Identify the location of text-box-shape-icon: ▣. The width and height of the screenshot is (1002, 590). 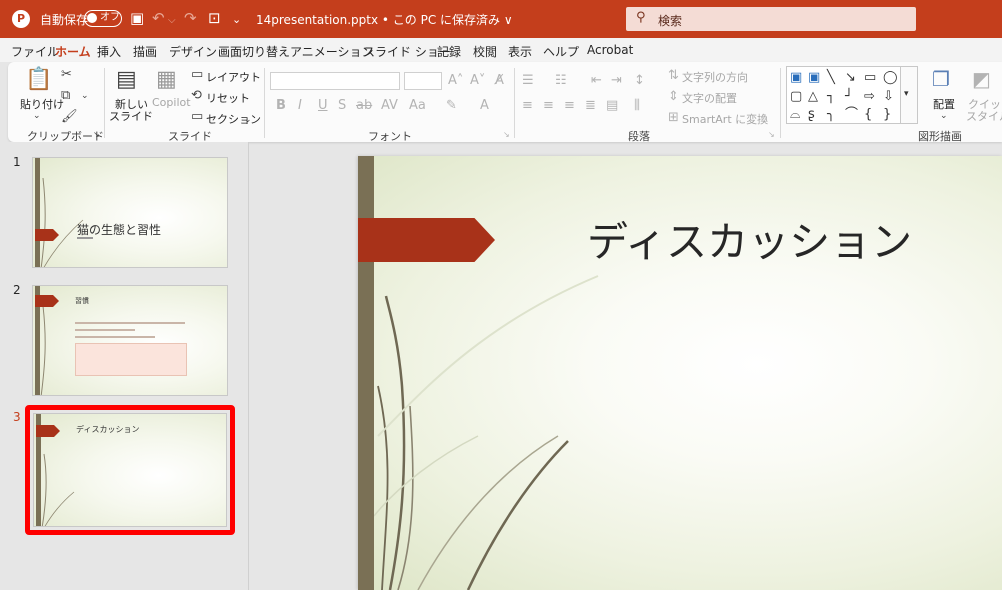
(796, 78).